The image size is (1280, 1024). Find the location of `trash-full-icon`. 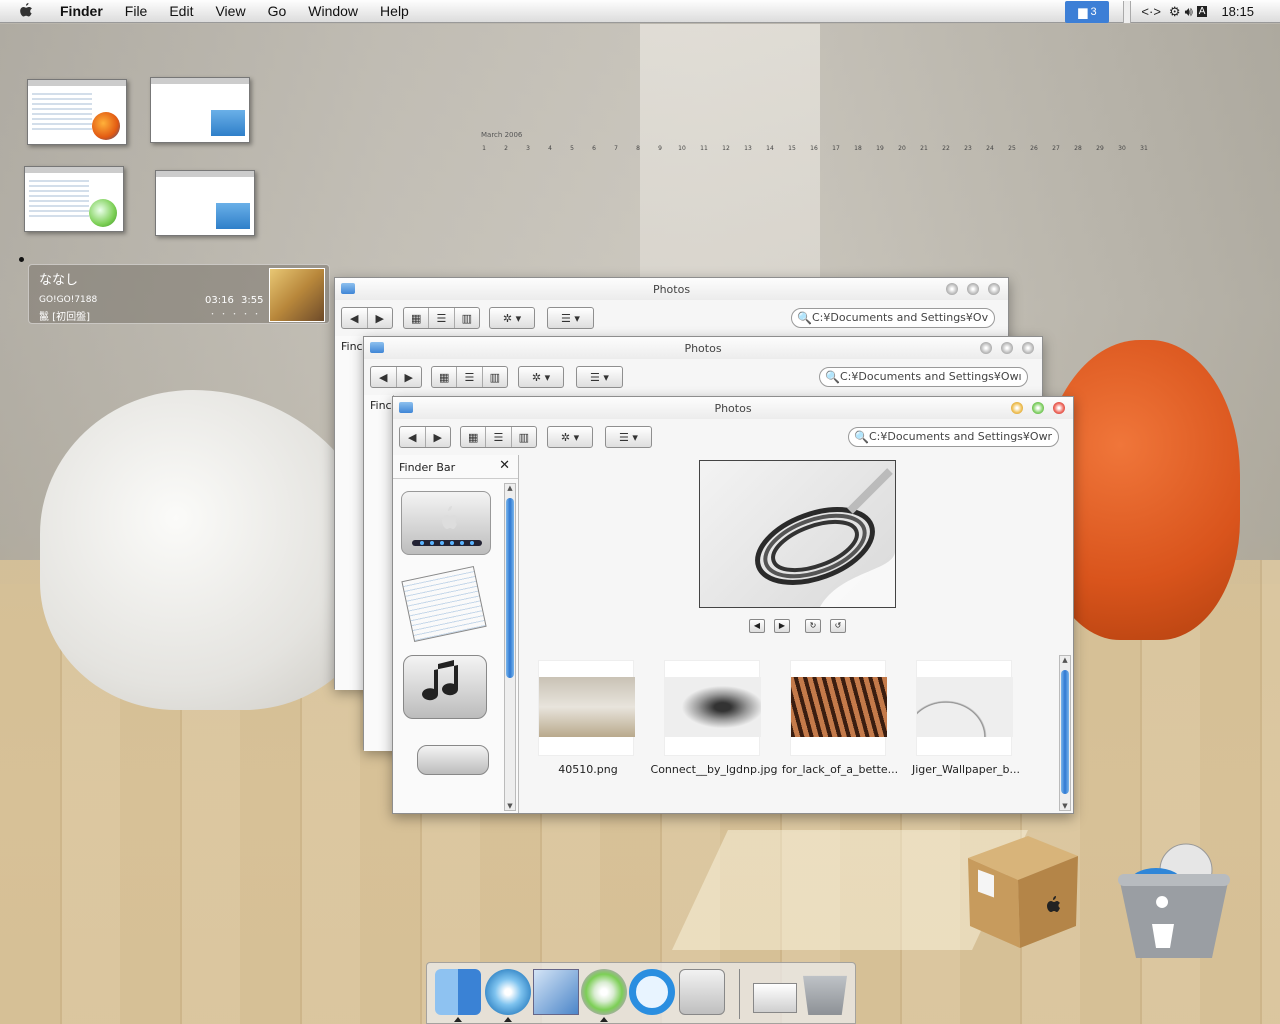

trash-full-icon is located at coordinates (1174, 901).